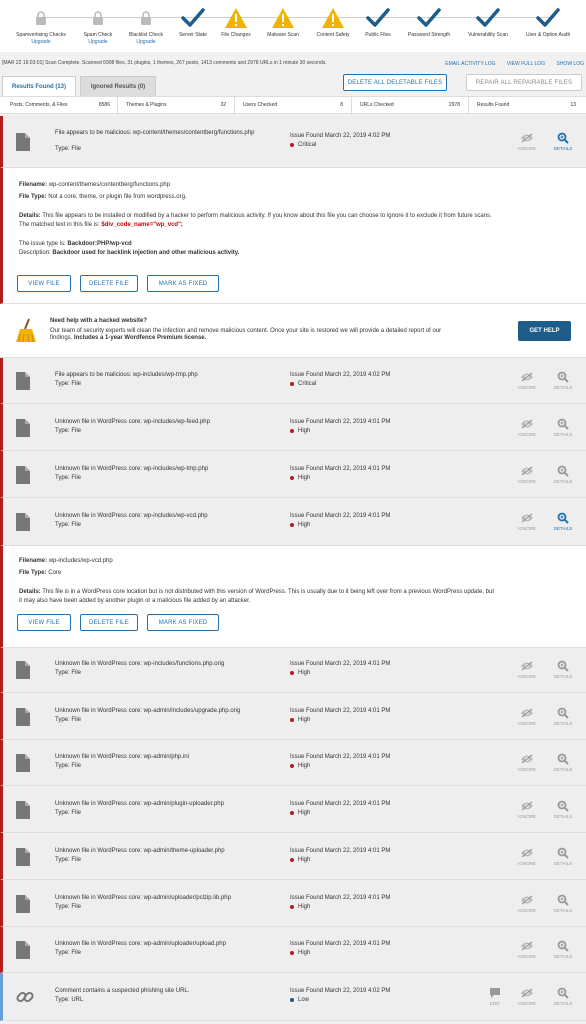 The image size is (586, 1024). Describe the element at coordinates (304, 1000) in the screenshot. I see `severity-label: Low` at that location.